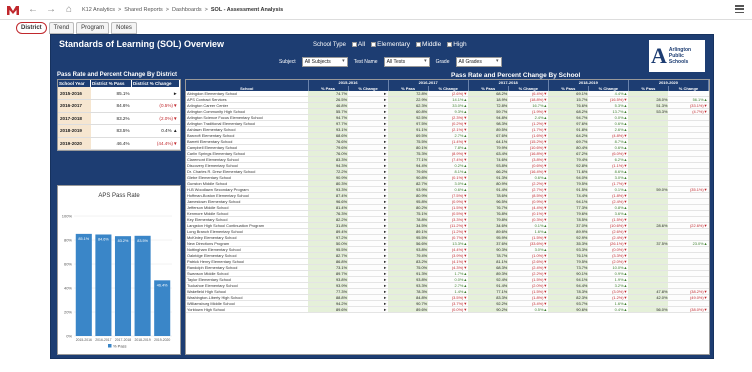 This screenshot has width=752, height=372. I want to click on school-type-label: School Type, so click(329, 44).